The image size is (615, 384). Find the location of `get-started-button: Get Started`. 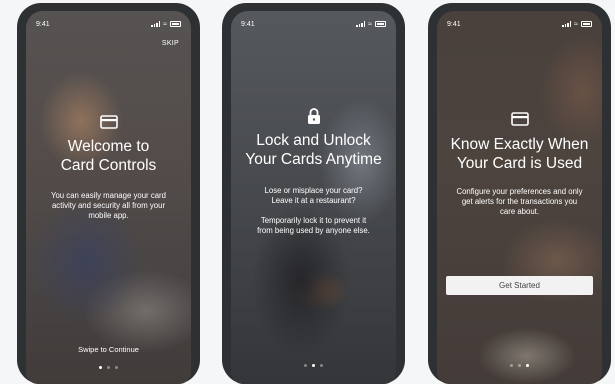

get-started-button: Get Started is located at coordinates (519, 285).